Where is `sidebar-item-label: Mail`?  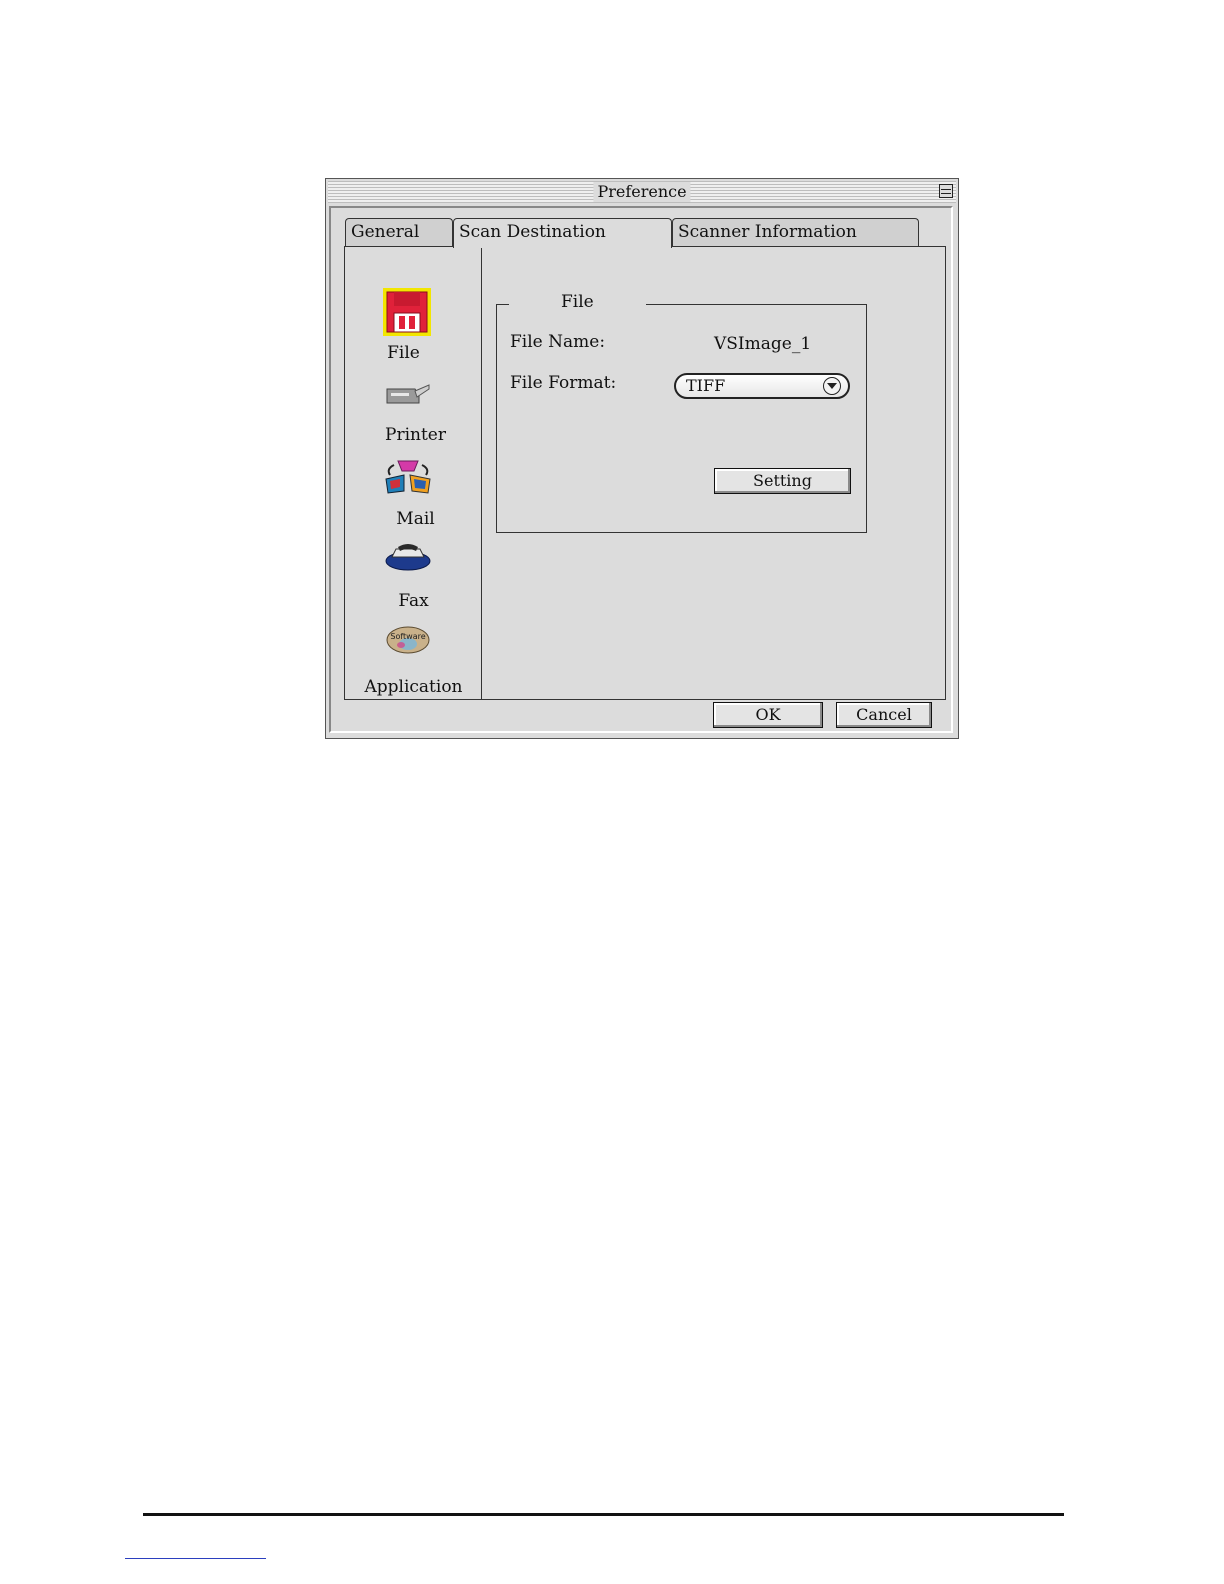
sidebar-item-label: Mail is located at coordinates (415, 519).